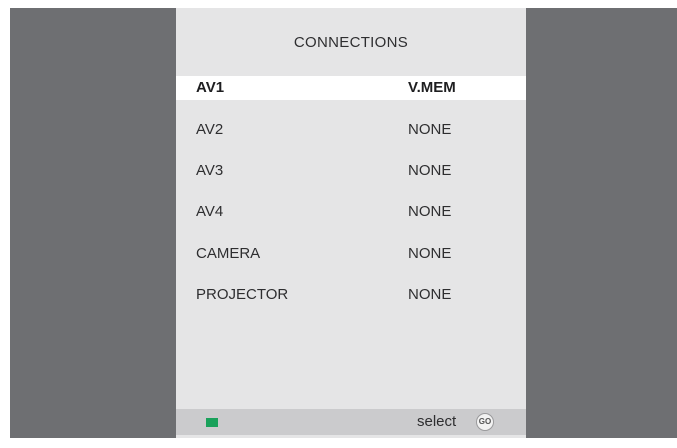  I want to click on menu-title: CONNECTIONS, so click(351, 42).